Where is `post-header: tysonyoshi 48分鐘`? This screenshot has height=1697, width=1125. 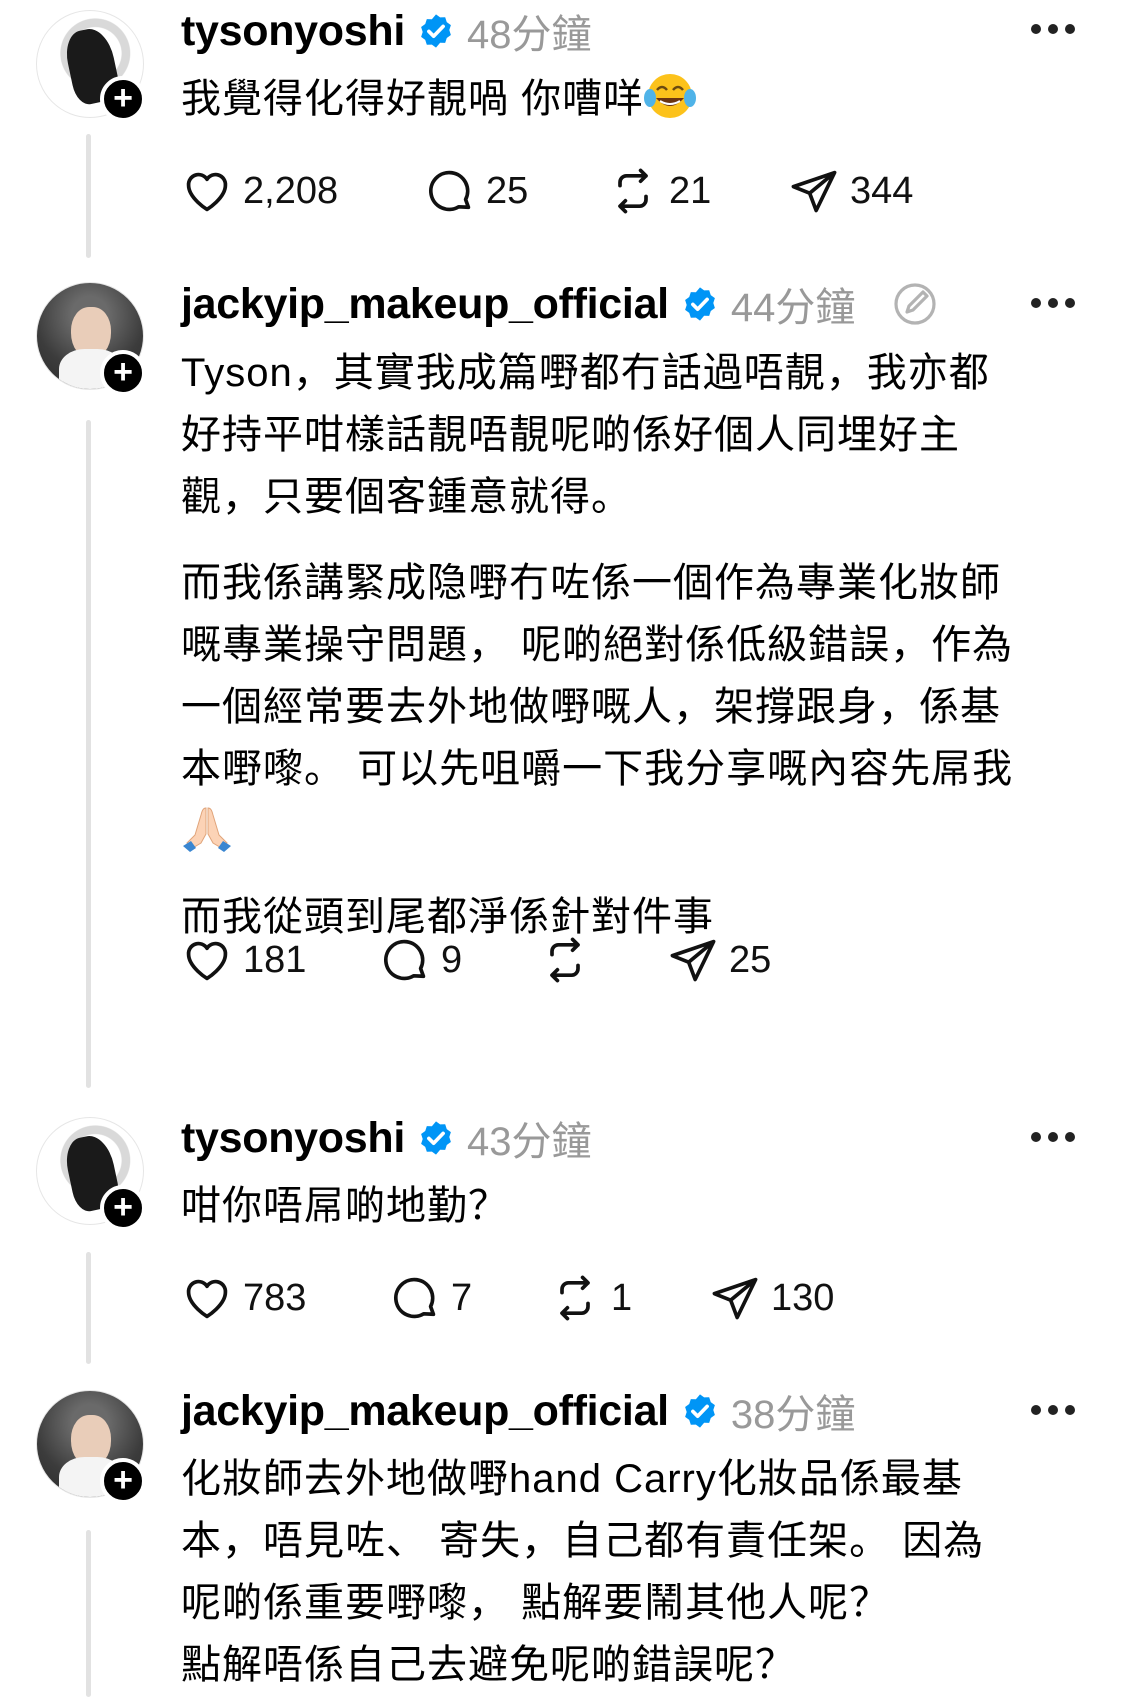
post-header: tysonyoshi 48分鐘 is located at coordinates (386, 31).